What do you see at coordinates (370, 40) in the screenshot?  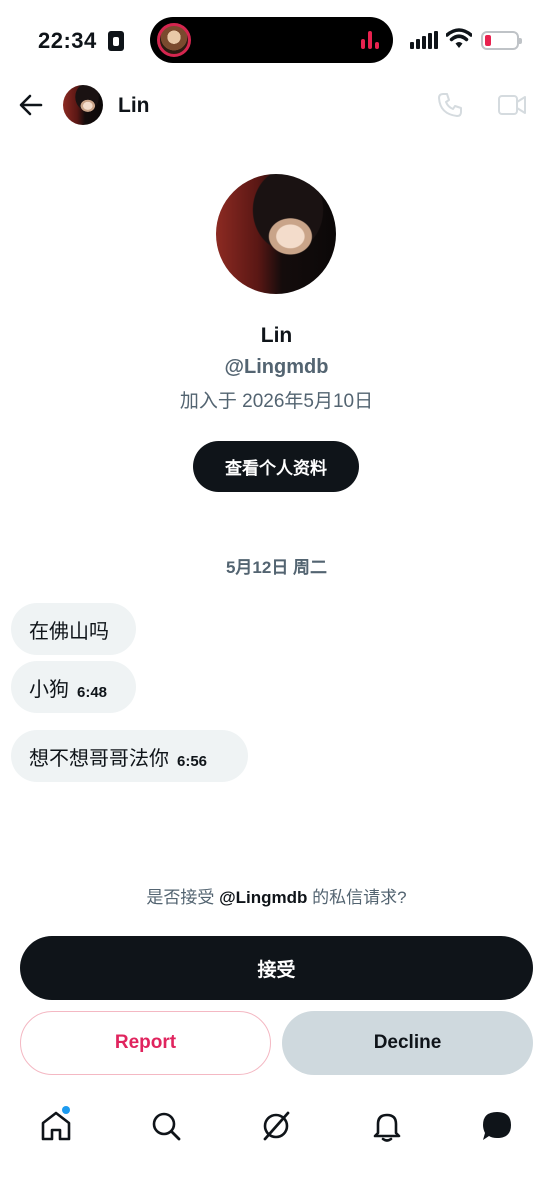 I see `audio-bars-icon` at bounding box center [370, 40].